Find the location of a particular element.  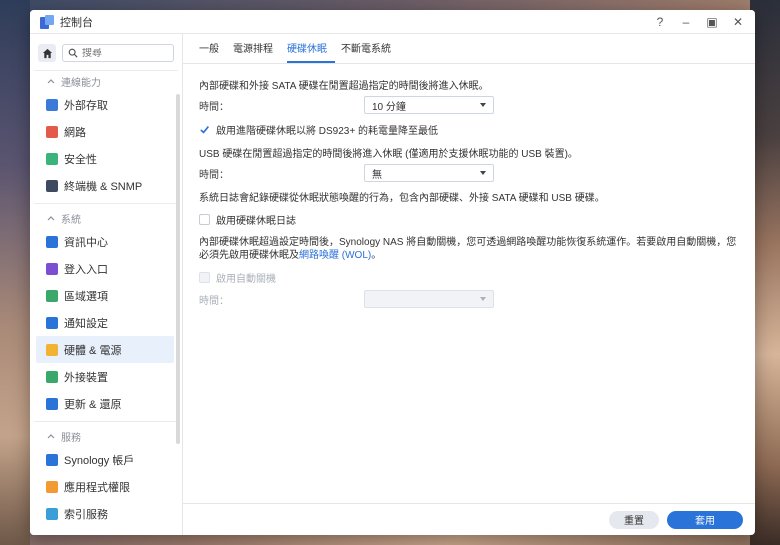

sidebar-item: 索引服務 is located at coordinates (103, 513).